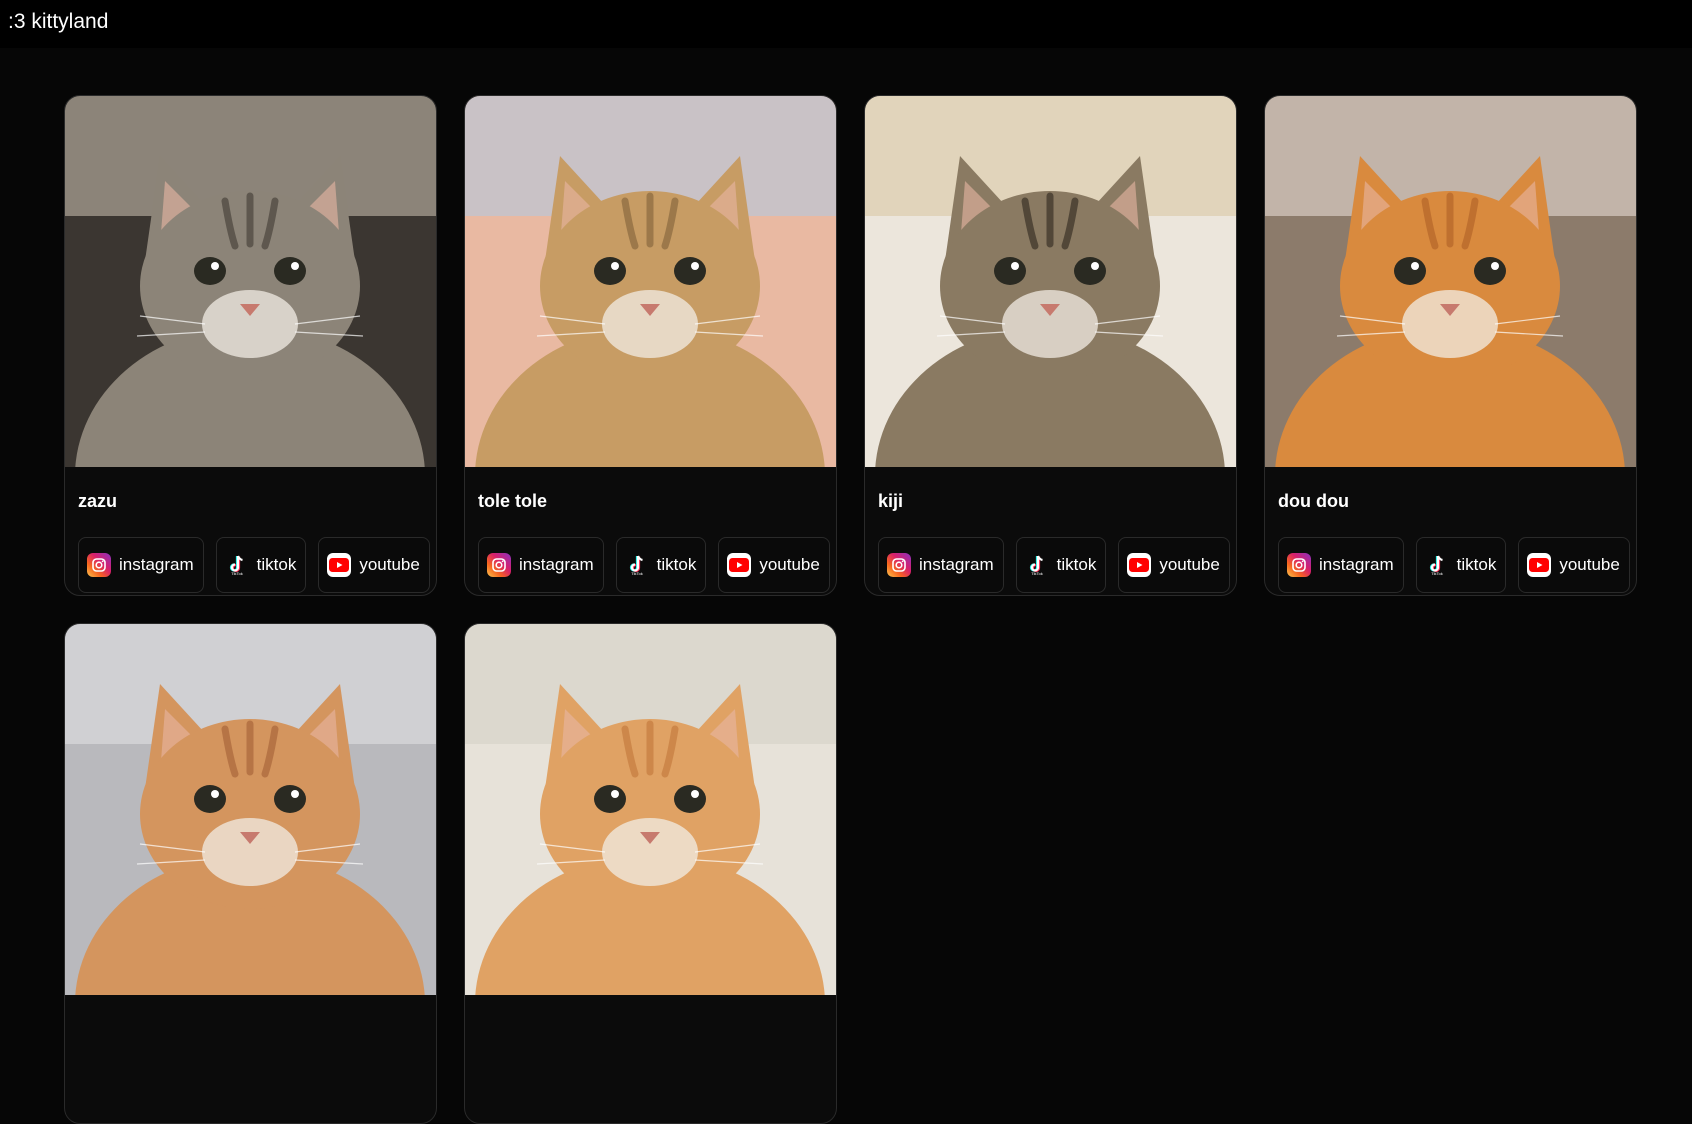 The image size is (1692, 1124). I want to click on cat-card: dou dou instagram TikTok tiktok youtube, so click(1450, 345).